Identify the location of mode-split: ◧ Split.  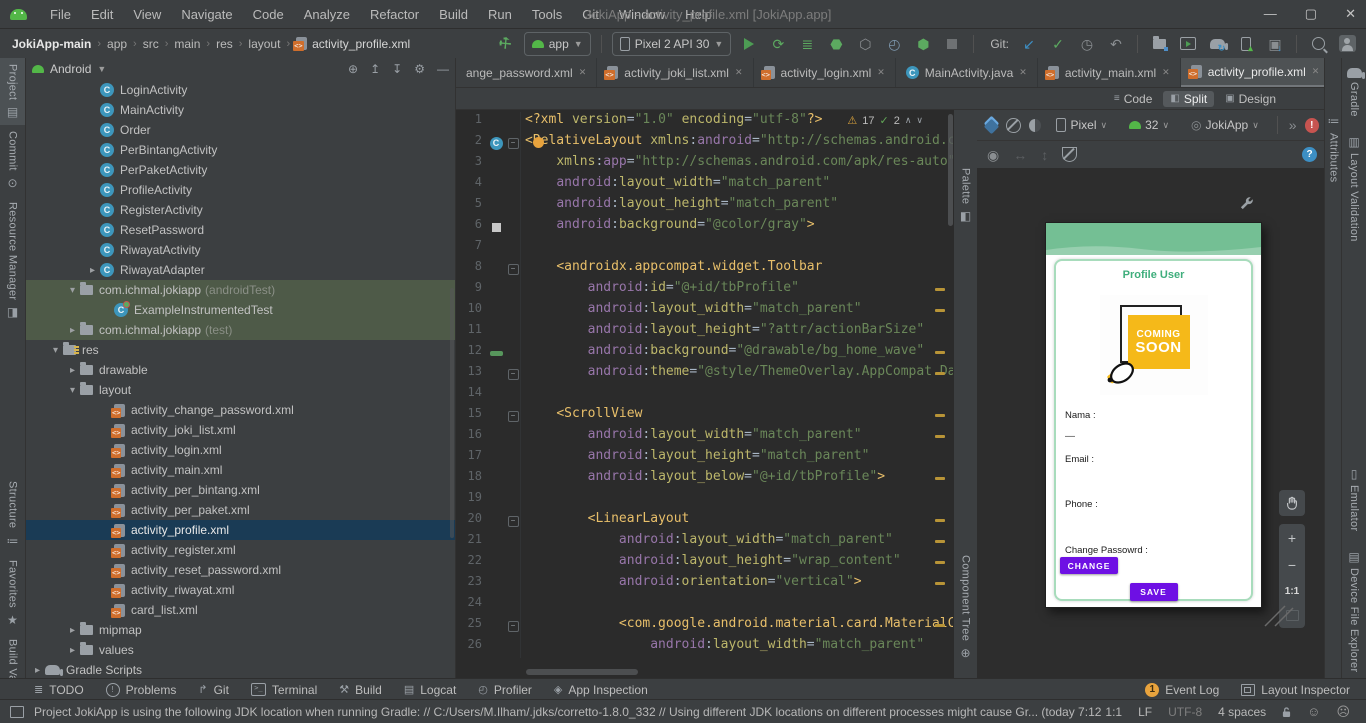
(1189, 98).